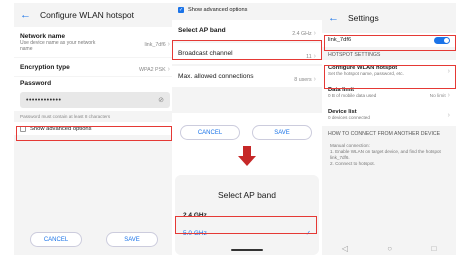 The width and height of the screenshot is (456, 255). I want to click on home-circle-icon: ○, so click(389, 248).